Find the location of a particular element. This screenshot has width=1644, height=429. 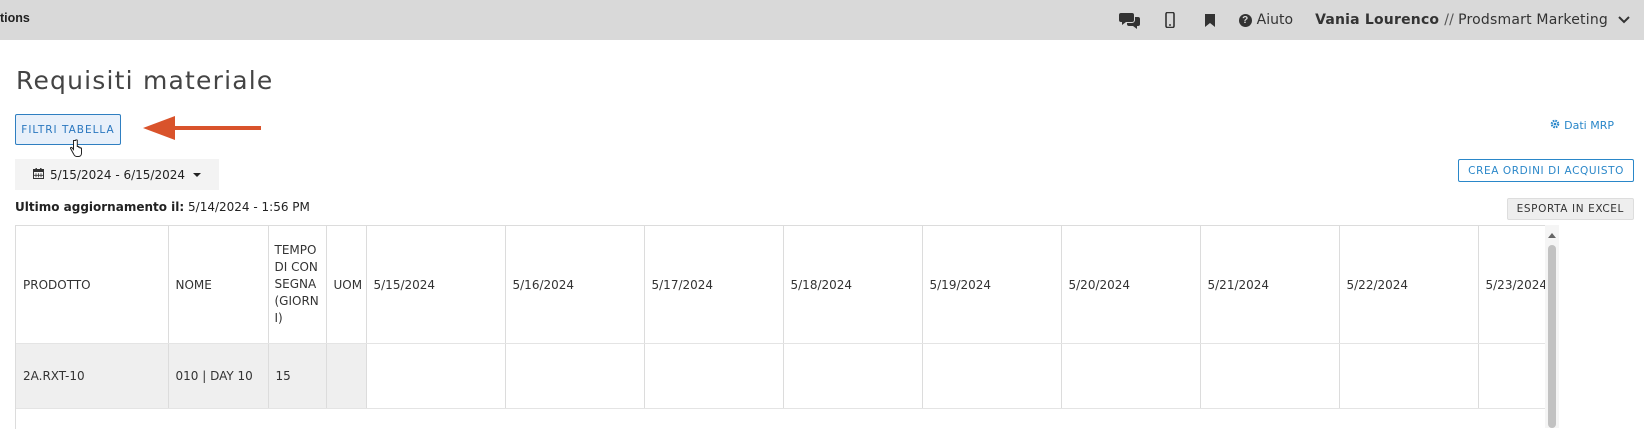

scrollbar-thumb is located at coordinates (1552, 336).